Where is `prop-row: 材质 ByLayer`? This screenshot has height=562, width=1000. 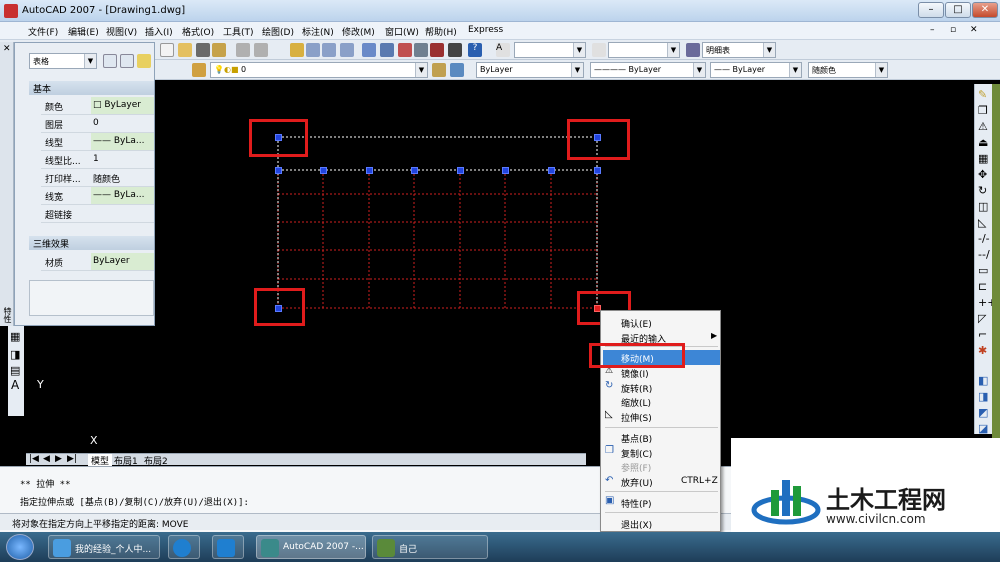 prop-row: 材质 ByLayer is located at coordinates (97, 262).